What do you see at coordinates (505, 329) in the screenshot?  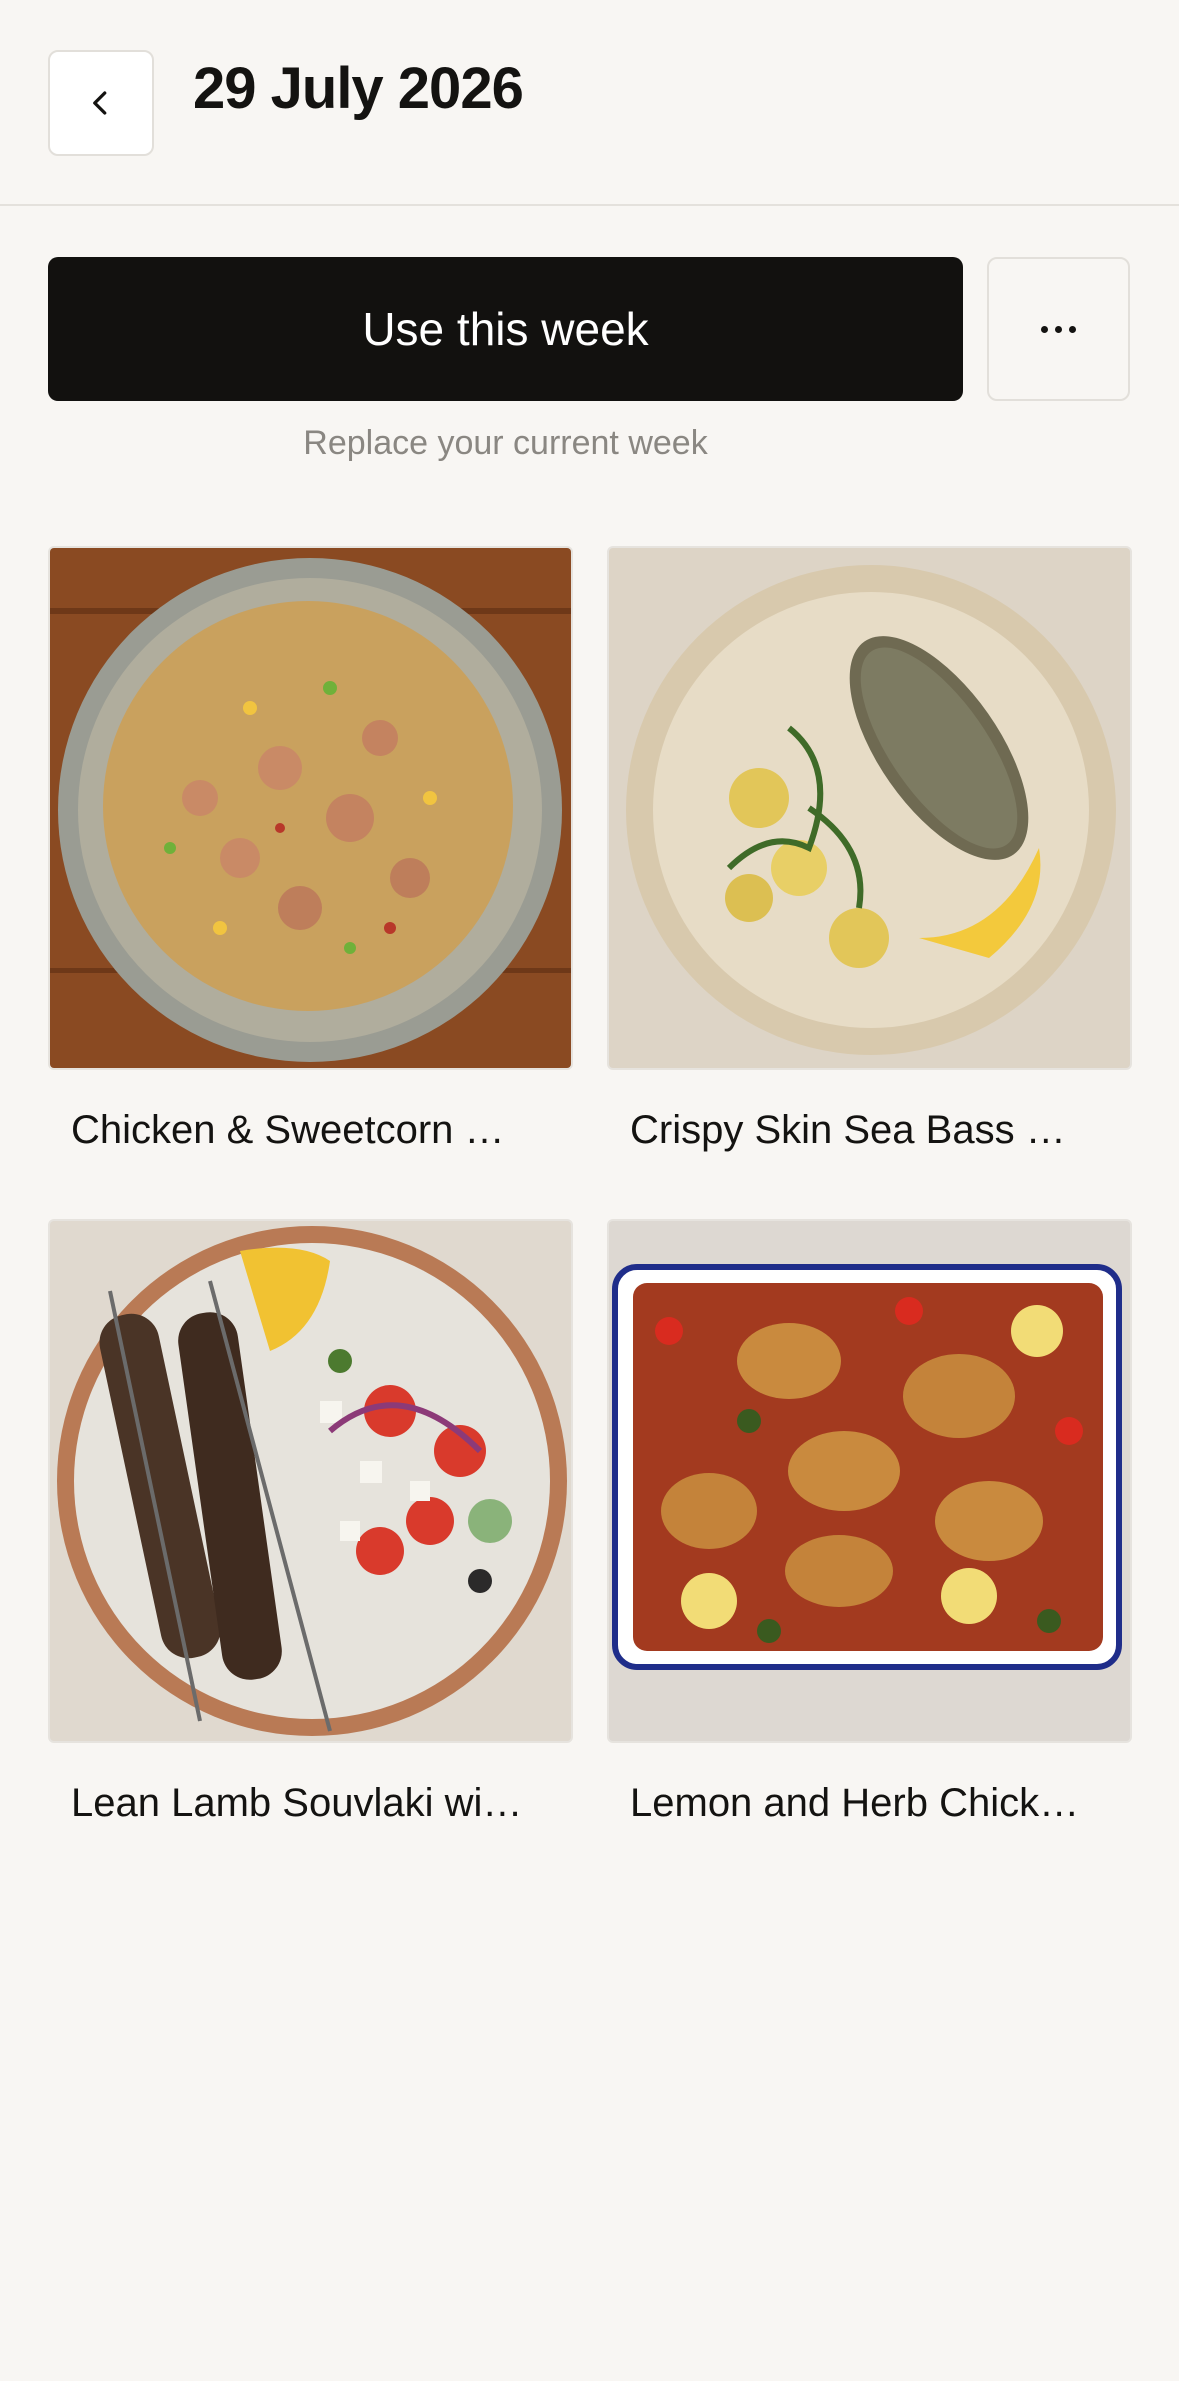 I see `use-this-week-button: Use this week` at bounding box center [505, 329].